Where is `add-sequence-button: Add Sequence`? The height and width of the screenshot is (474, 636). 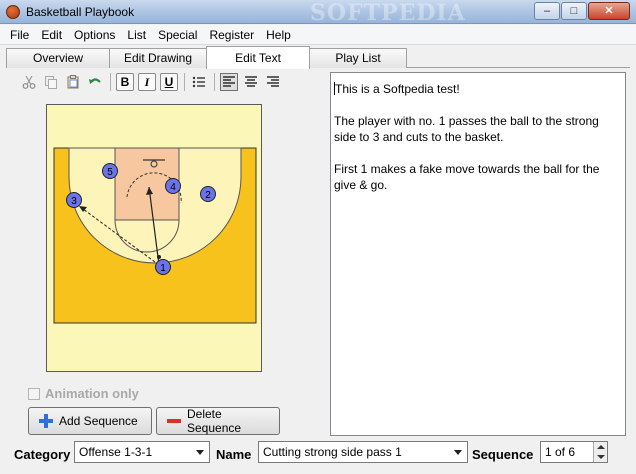
add-sequence-button: Add Sequence is located at coordinates (90, 421).